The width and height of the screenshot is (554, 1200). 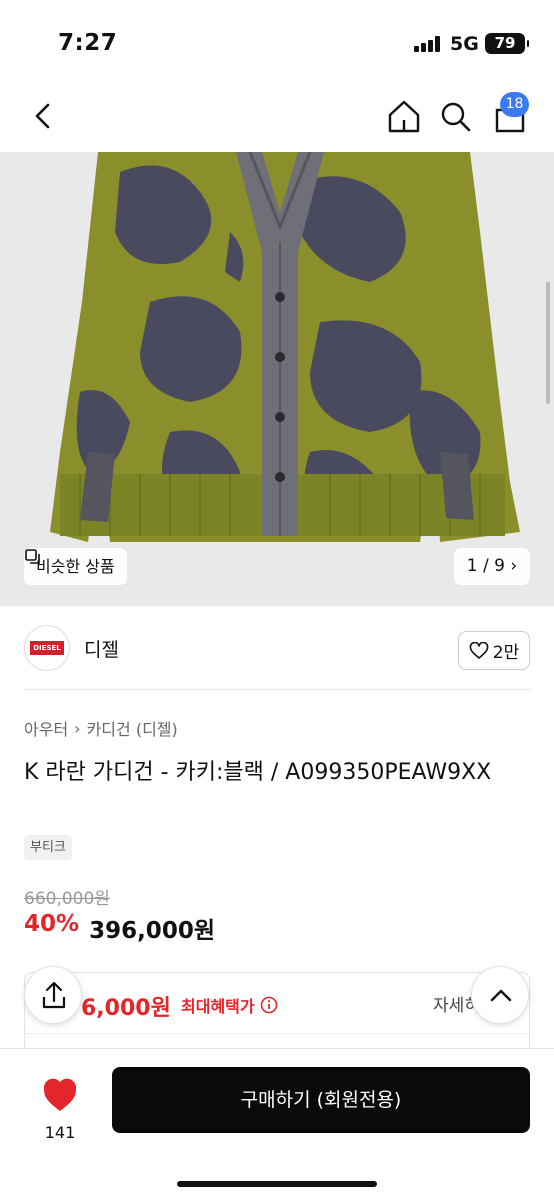 What do you see at coordinates (101, 648) in the screenshot?
I see `brand-name: 디젤` at bounding box center [101, 648].